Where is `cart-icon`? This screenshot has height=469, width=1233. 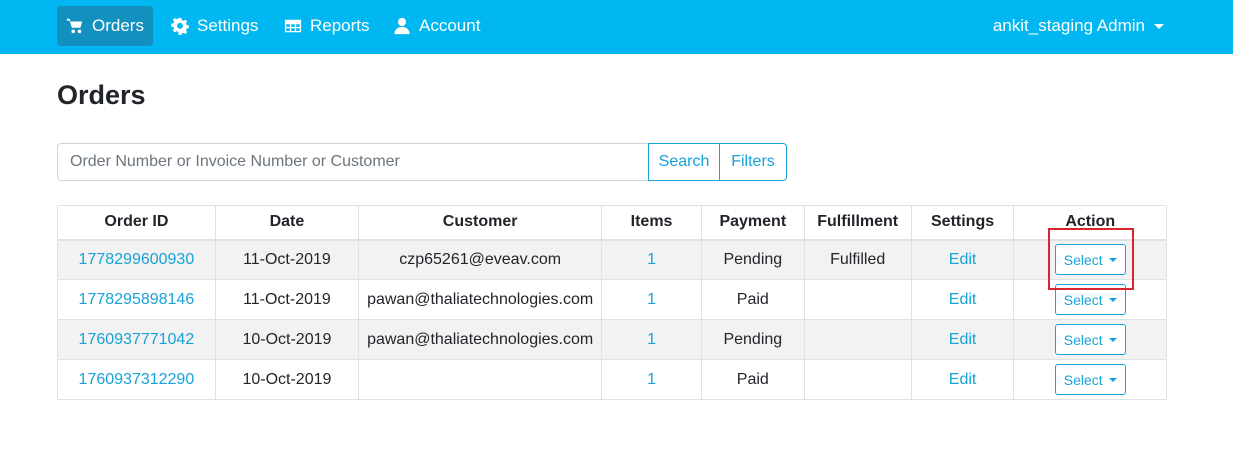 cart-icon is located at coordinates (74, 26).